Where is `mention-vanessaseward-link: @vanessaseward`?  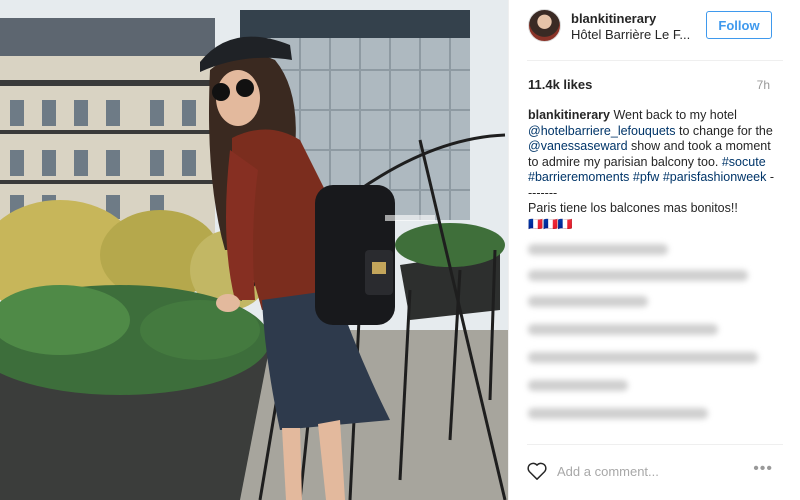 mention-vanessaseward-link: @vanessaseward is located at coordinates (578, 146).